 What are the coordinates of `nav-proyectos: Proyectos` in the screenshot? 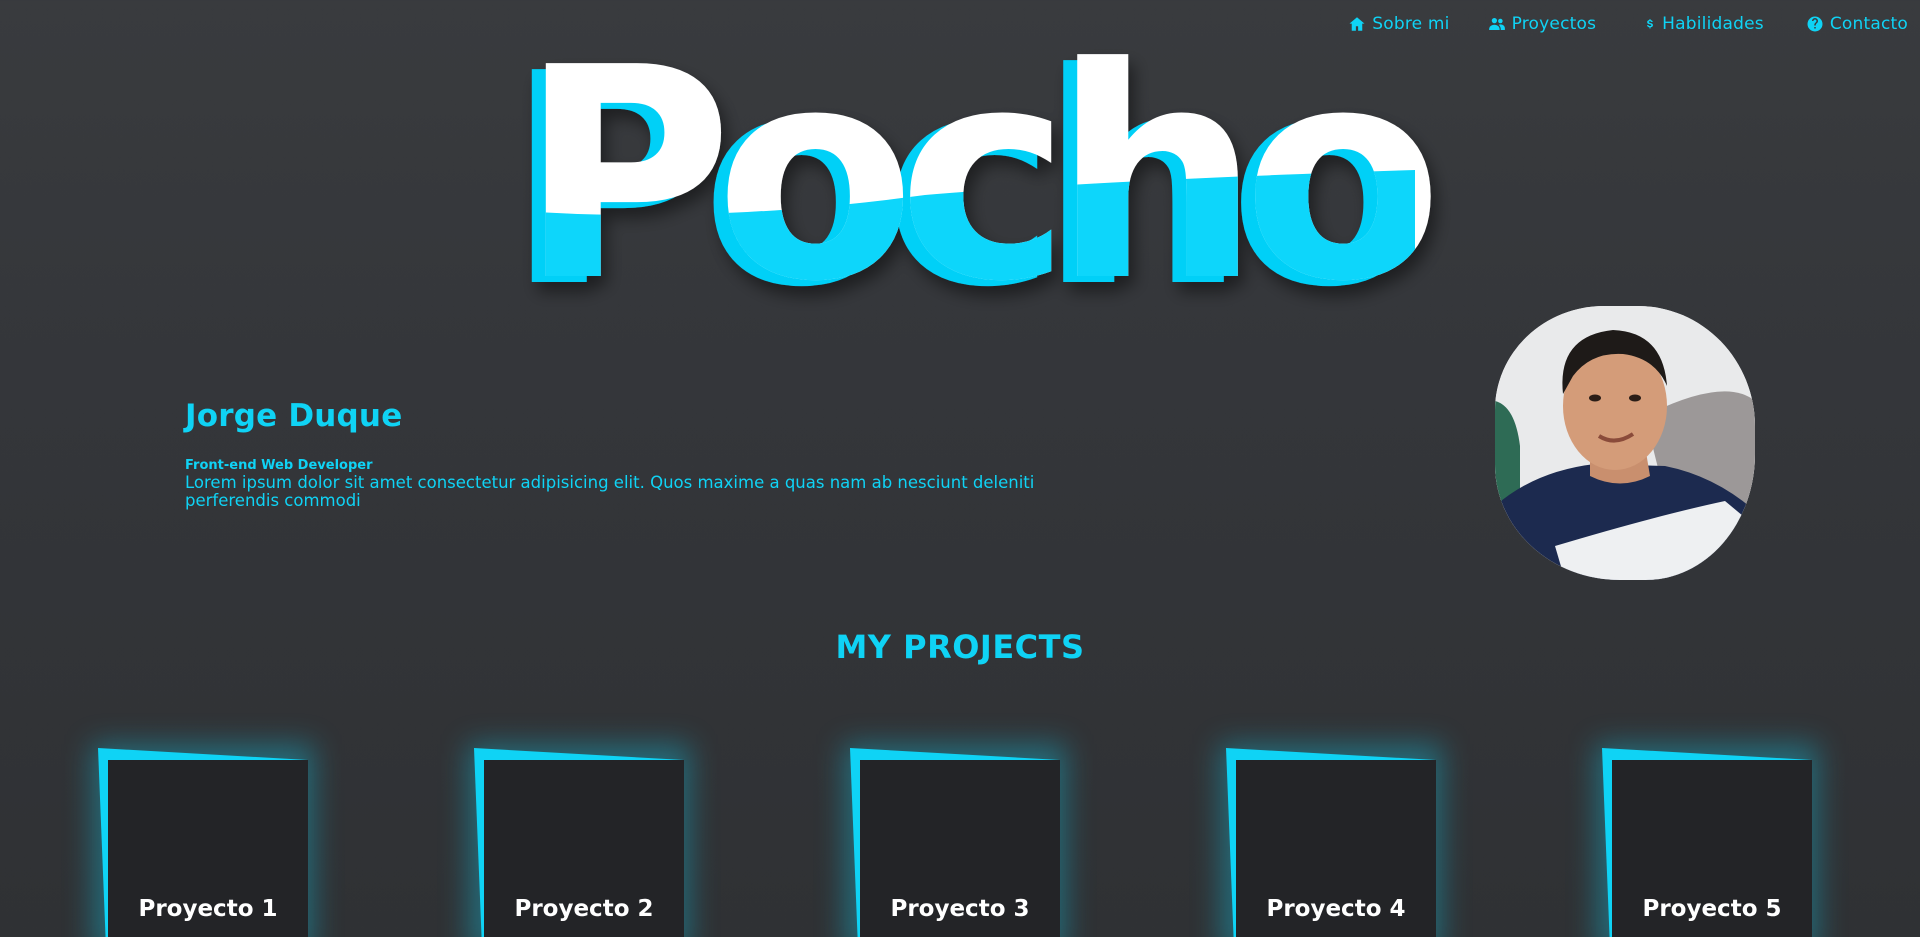 It's located at (1542, 24).